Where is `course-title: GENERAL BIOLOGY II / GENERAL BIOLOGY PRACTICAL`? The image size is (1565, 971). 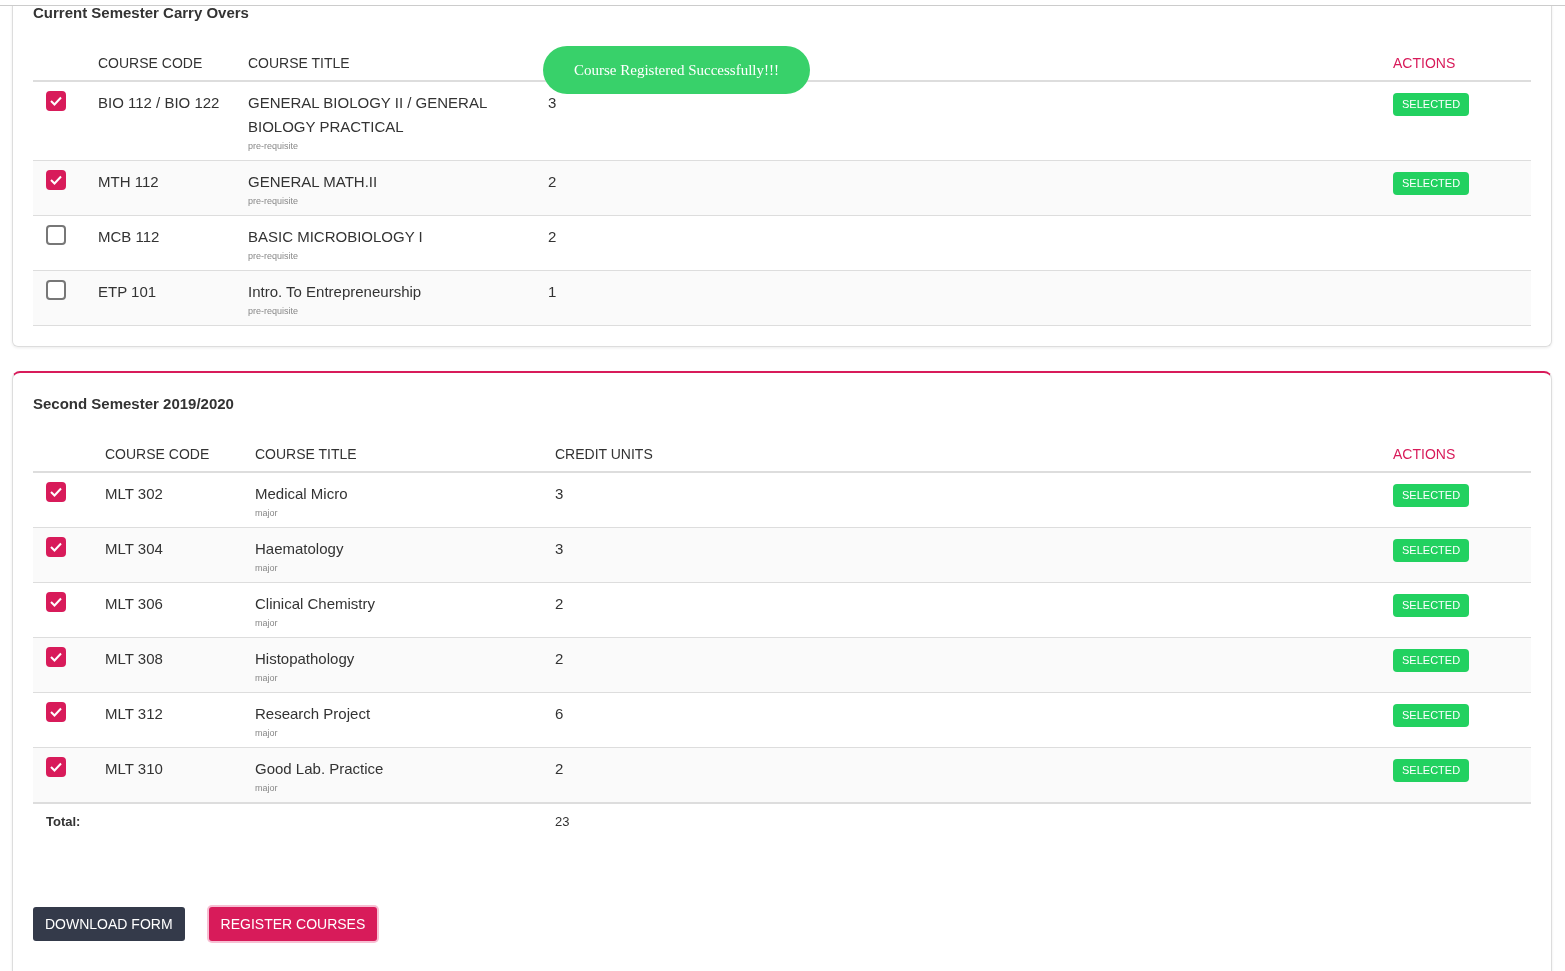
course-title: GENERAL BIOLOGY II / GENERAL BIOLOGY PRACTICAL is located at coordinates (368, 115).